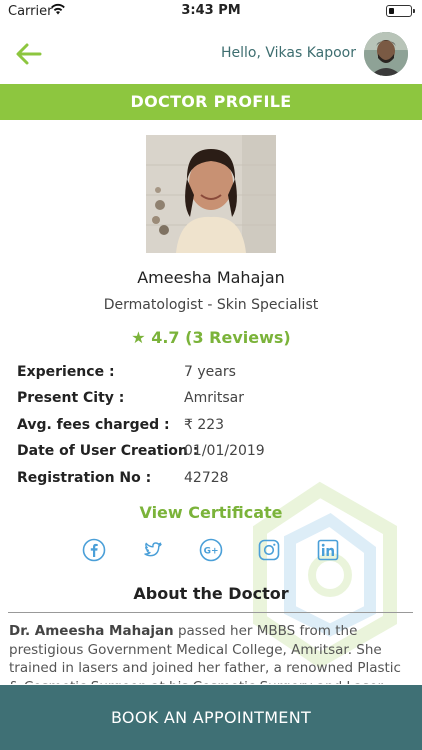  I want to click on facebook-icon, so click(94, 550).